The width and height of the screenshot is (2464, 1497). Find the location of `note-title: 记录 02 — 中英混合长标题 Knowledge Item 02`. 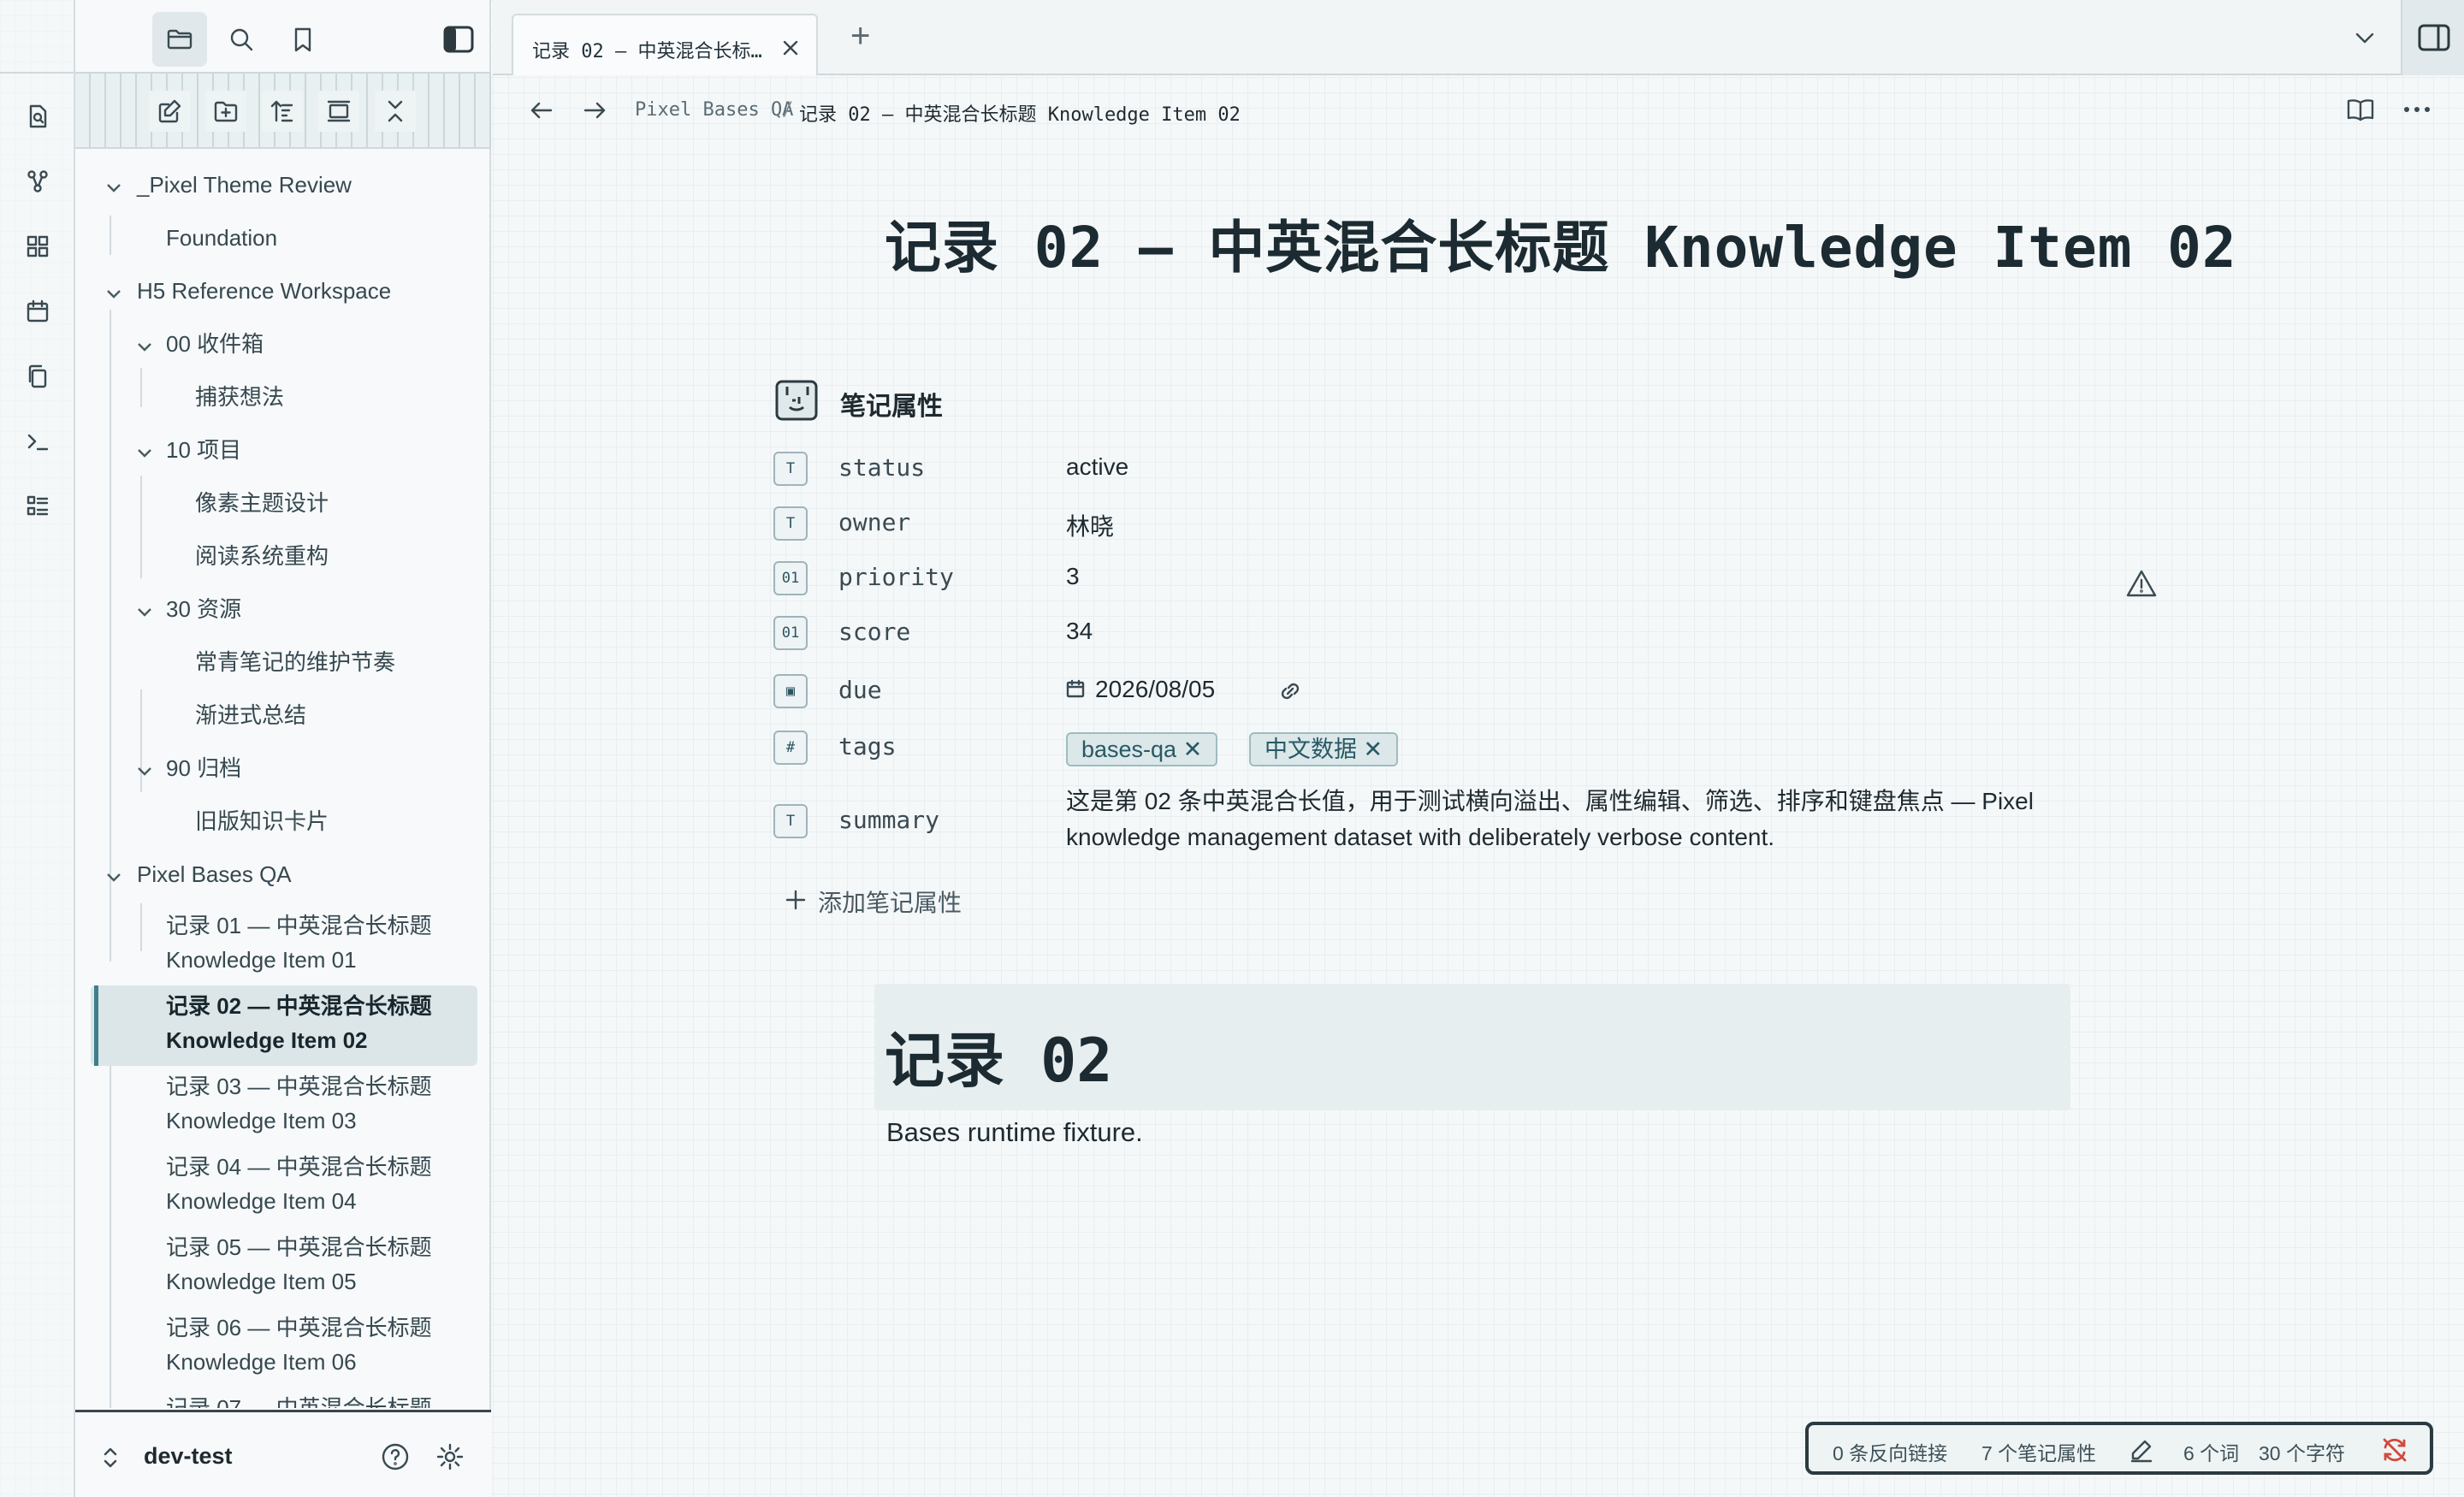

note-title: 记录 02 — 中英混合长标题 Knowledge Item 02 is located at coordinates (1561, 243).